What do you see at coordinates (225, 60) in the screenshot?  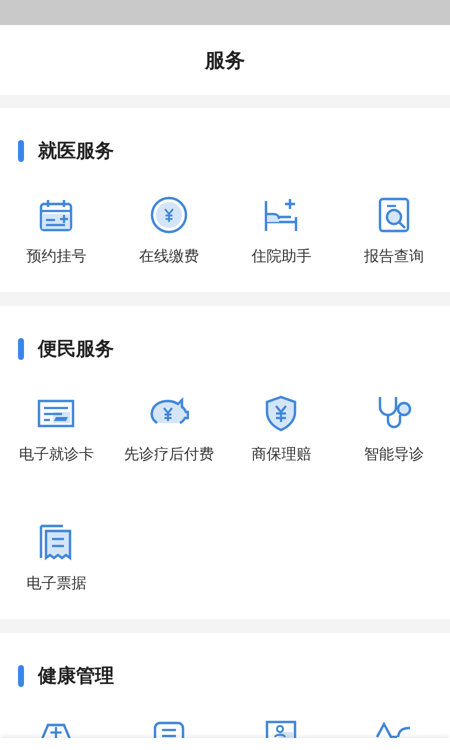 I see `page-title: 服务` at bounding box center [225, 60].